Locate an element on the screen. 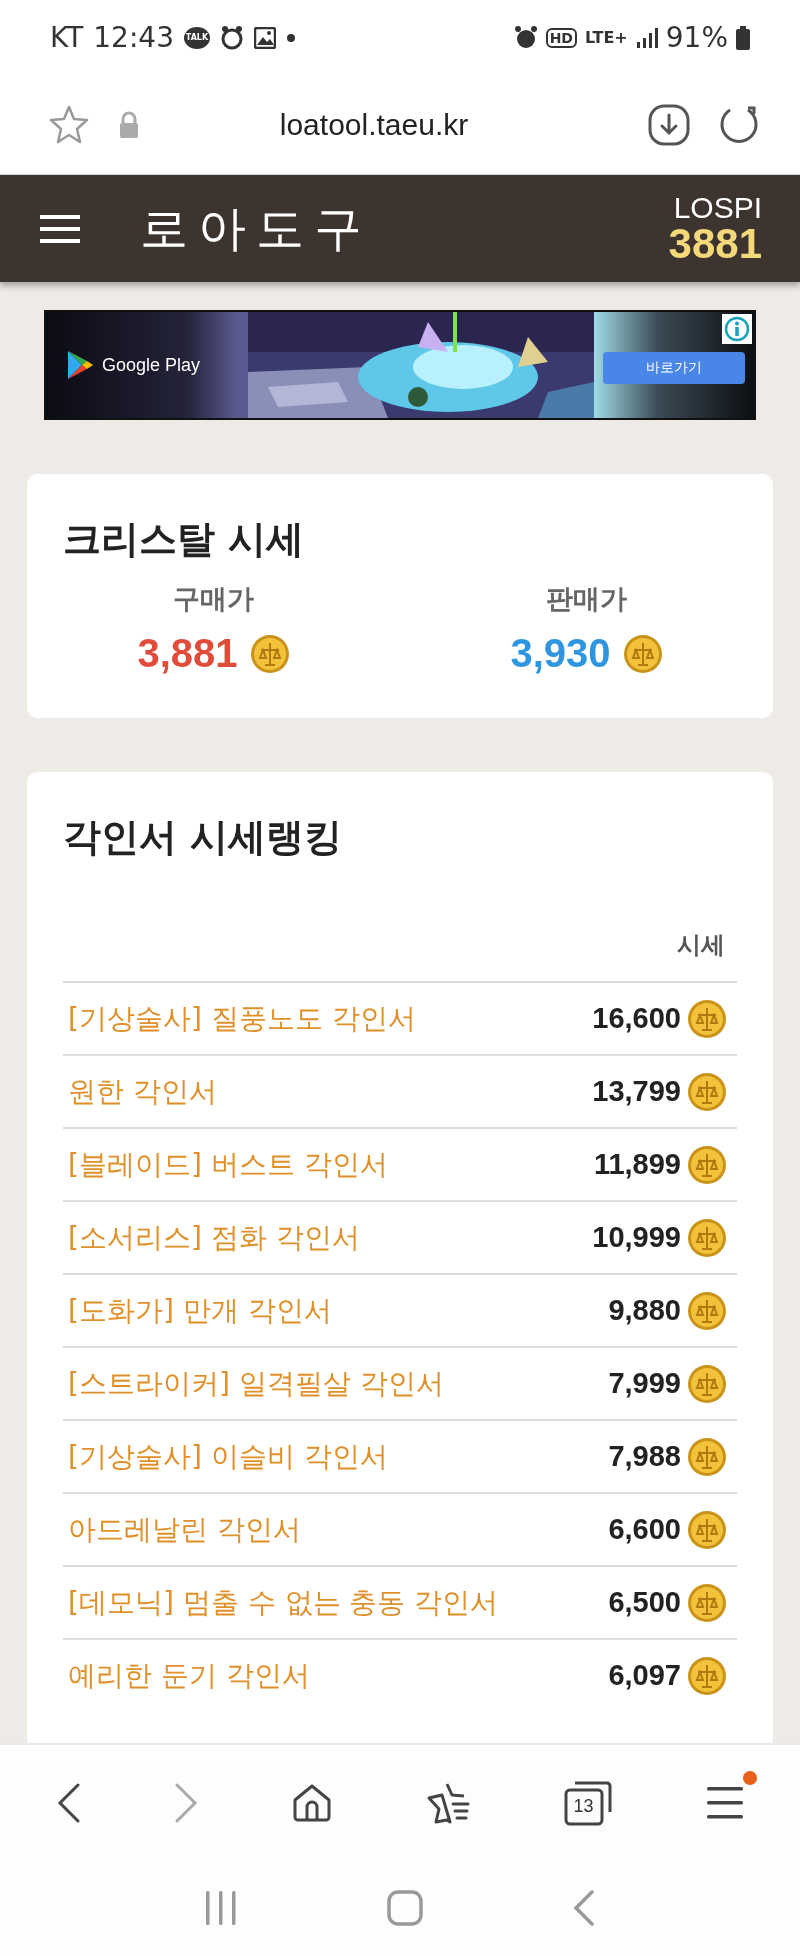 The width and height of the screenshot is (800, 1956). column-header: 시세 is located at coordinates (701, 945).